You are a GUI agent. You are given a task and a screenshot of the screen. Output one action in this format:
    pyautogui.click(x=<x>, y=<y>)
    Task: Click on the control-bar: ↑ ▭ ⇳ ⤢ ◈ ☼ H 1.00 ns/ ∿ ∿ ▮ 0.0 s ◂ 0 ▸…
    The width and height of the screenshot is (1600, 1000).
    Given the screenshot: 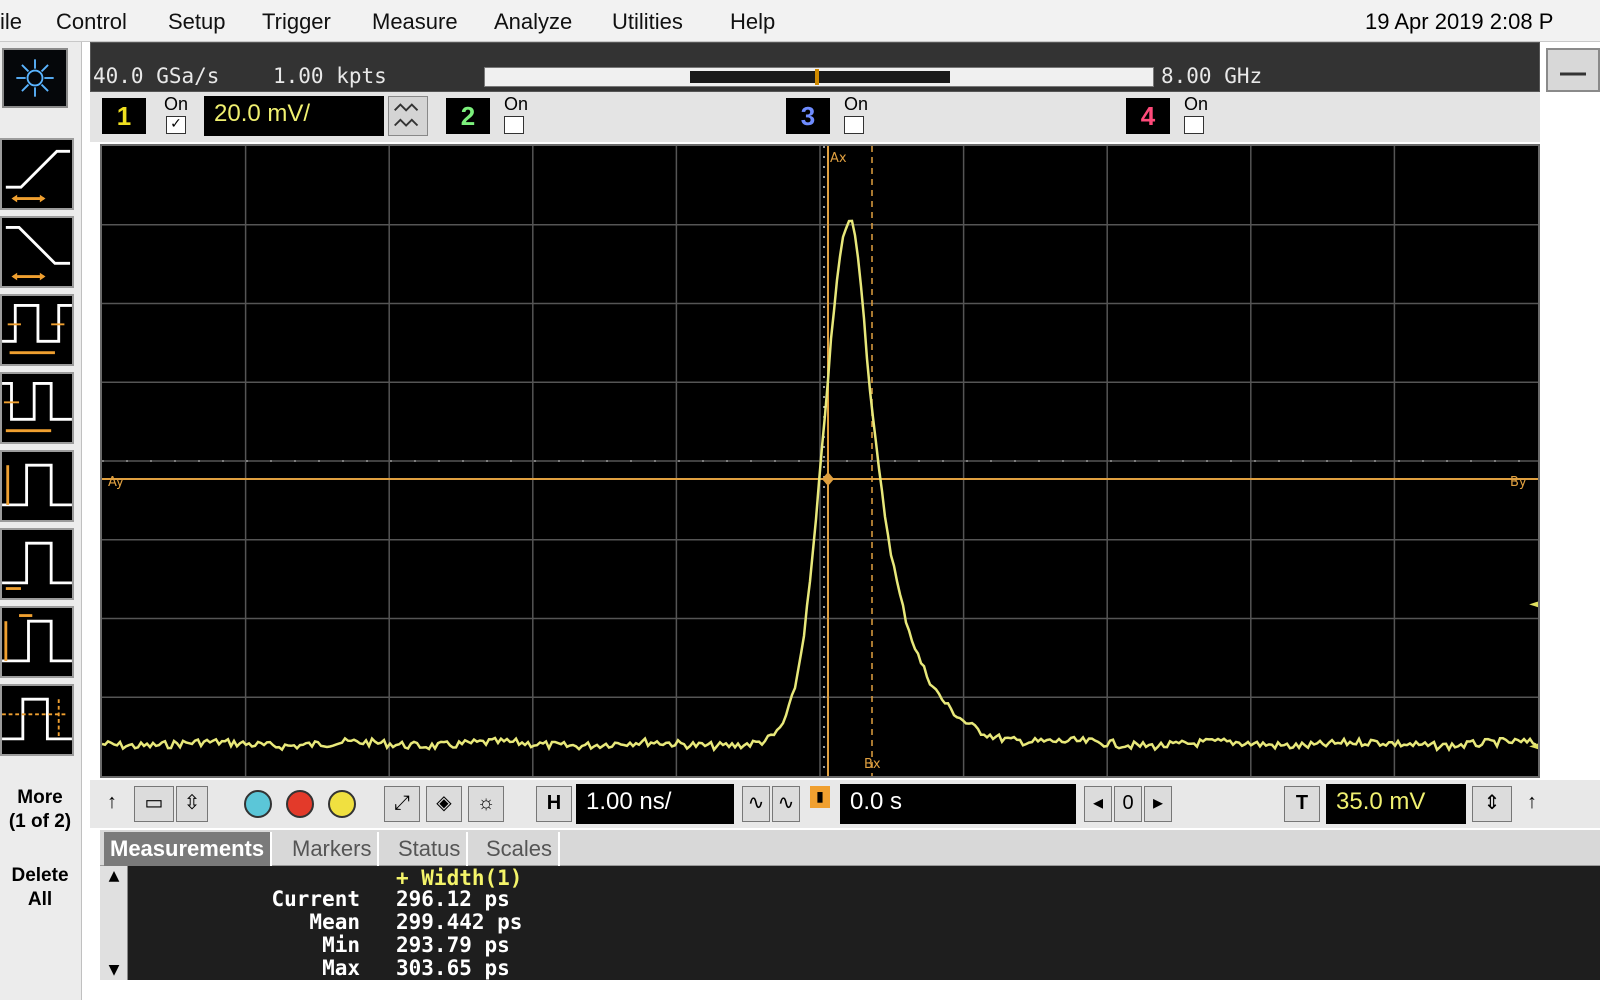 What is the action you would take?
    pyautogui.click(x=845, y=804)
    